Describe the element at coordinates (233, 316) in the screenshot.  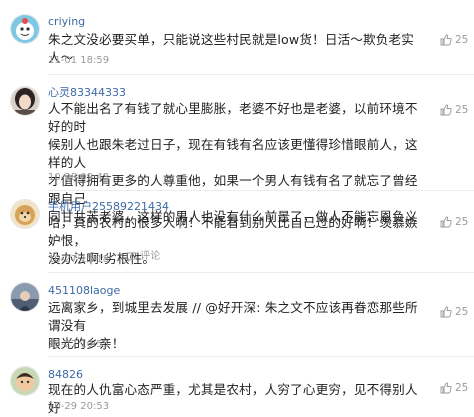
I see `comment-line: 远离家乡，到城里去发展 // @好开深: 朱之文不应该再眷恋那些所谓没有` at that location.